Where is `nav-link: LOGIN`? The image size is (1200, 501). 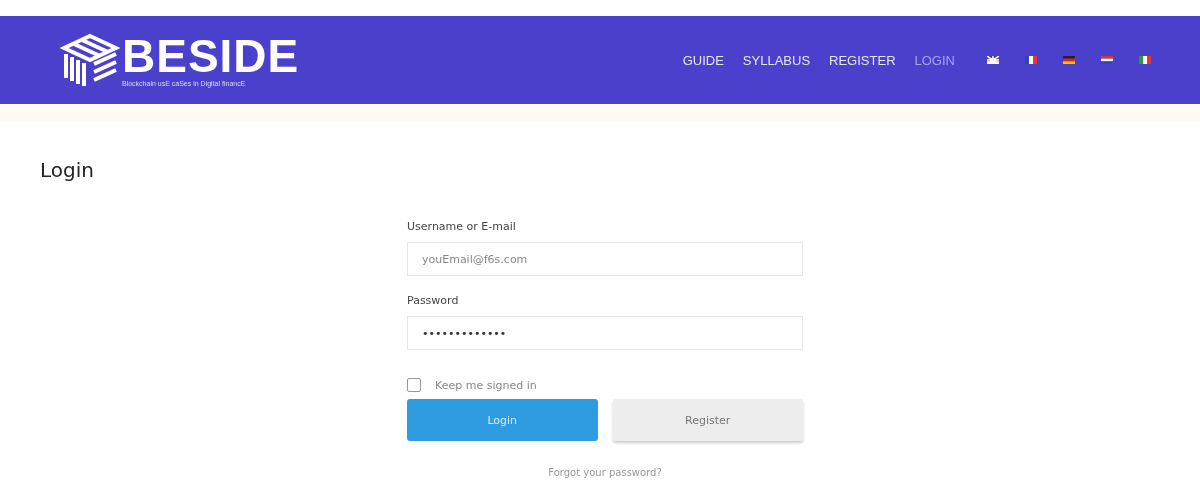
nav-link: LOGIN is located at coordinates (934, 60).